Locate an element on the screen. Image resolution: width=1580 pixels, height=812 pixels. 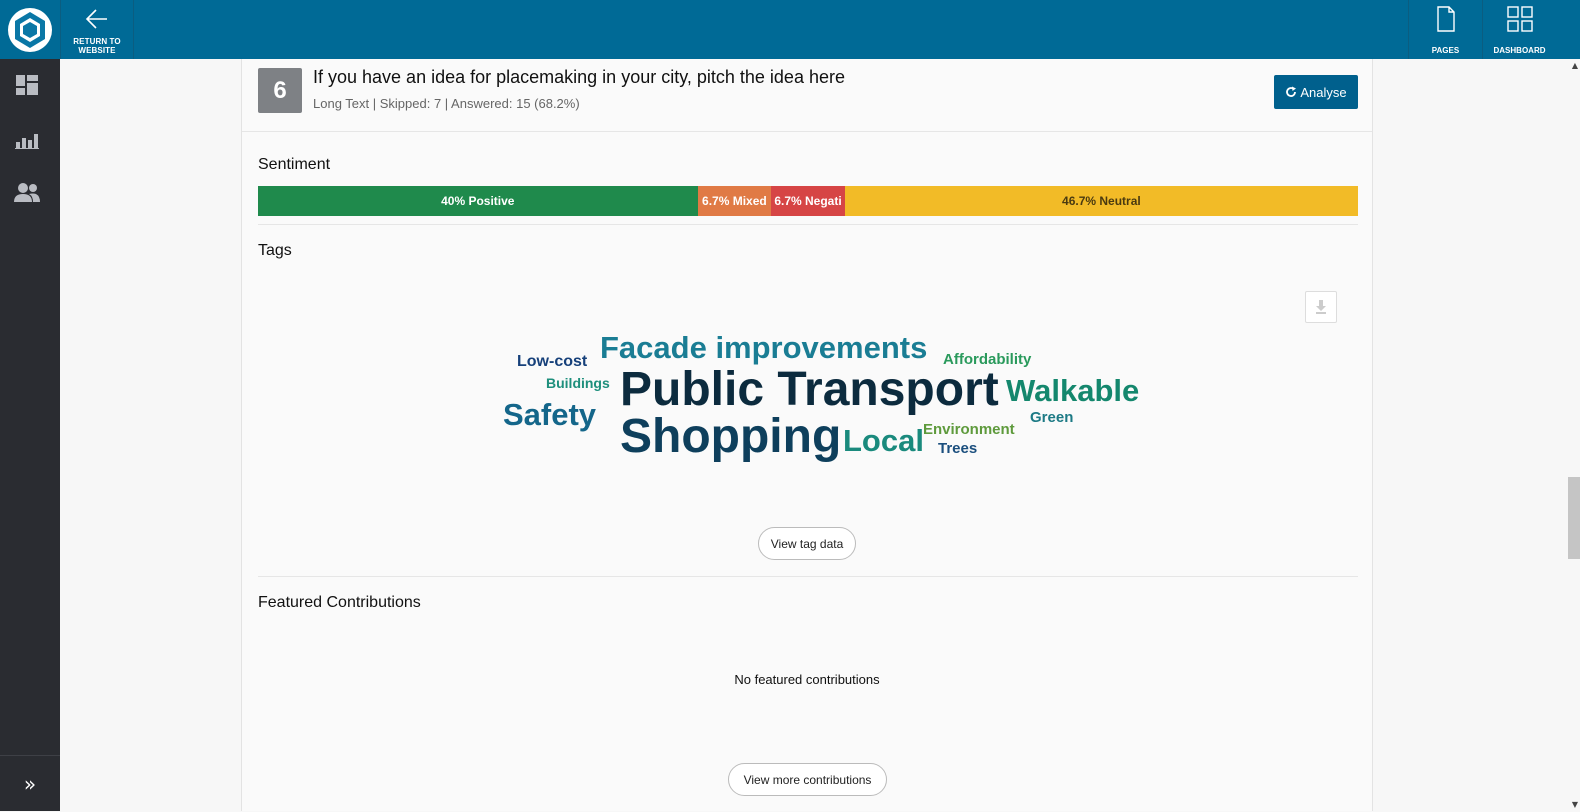
bar-chart-icon is located at coordinates (27, 139).